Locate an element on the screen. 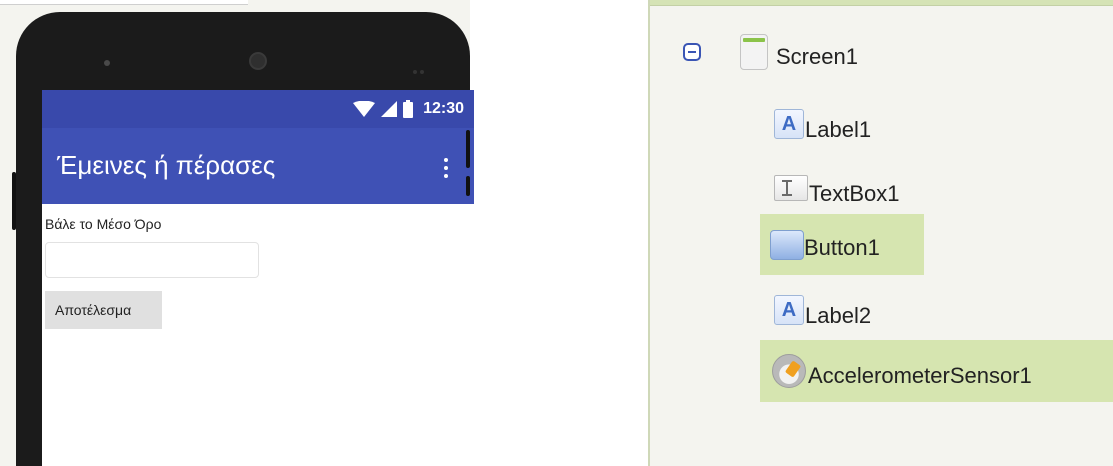 The image size is (1113, 466). tree-item-screen1: Screen1 is located at coordinates (799, 52).